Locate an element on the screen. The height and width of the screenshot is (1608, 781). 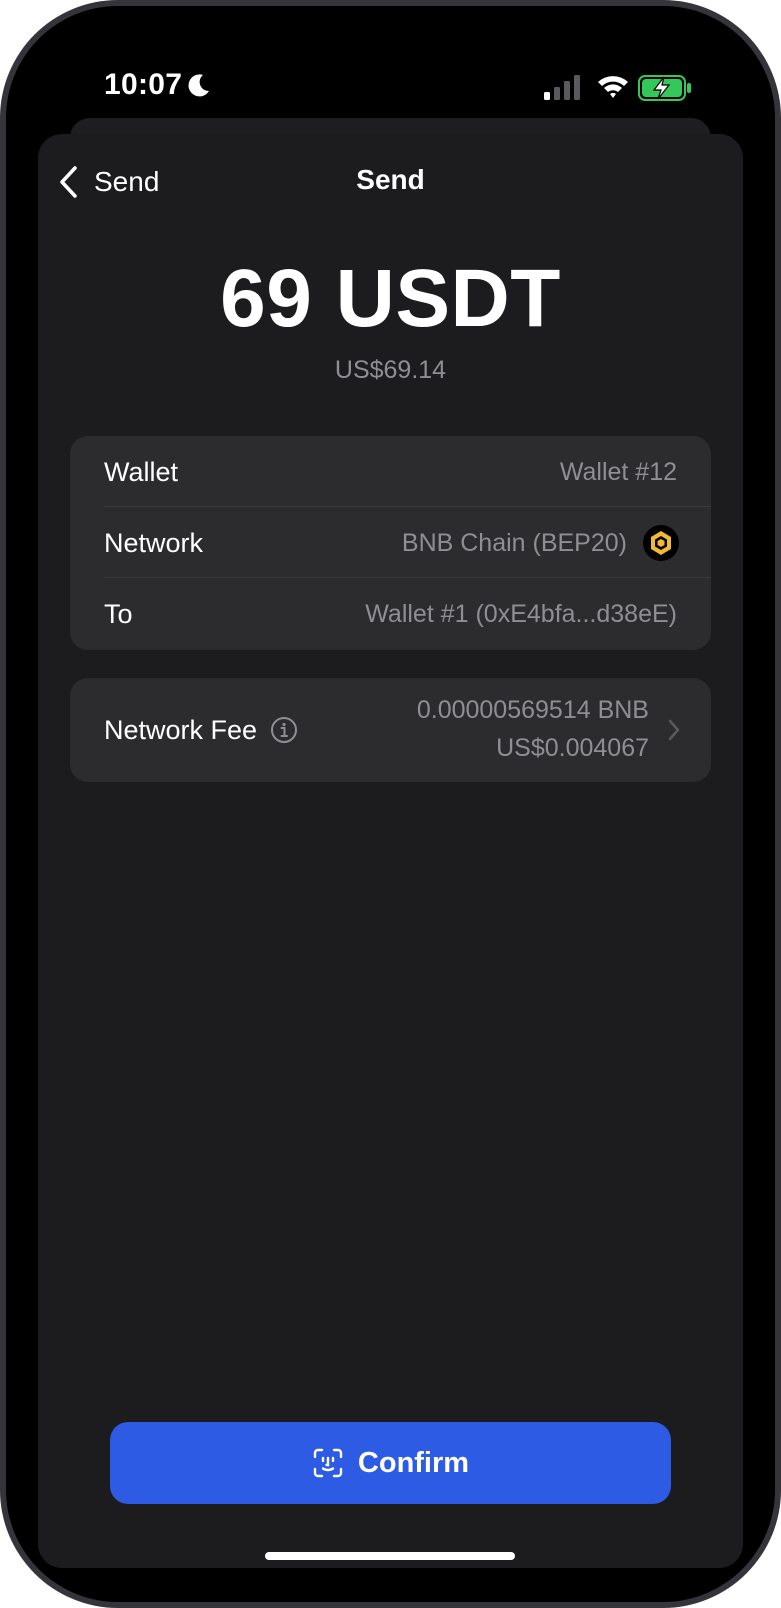
info-icon is located at coordinates (284, 730).